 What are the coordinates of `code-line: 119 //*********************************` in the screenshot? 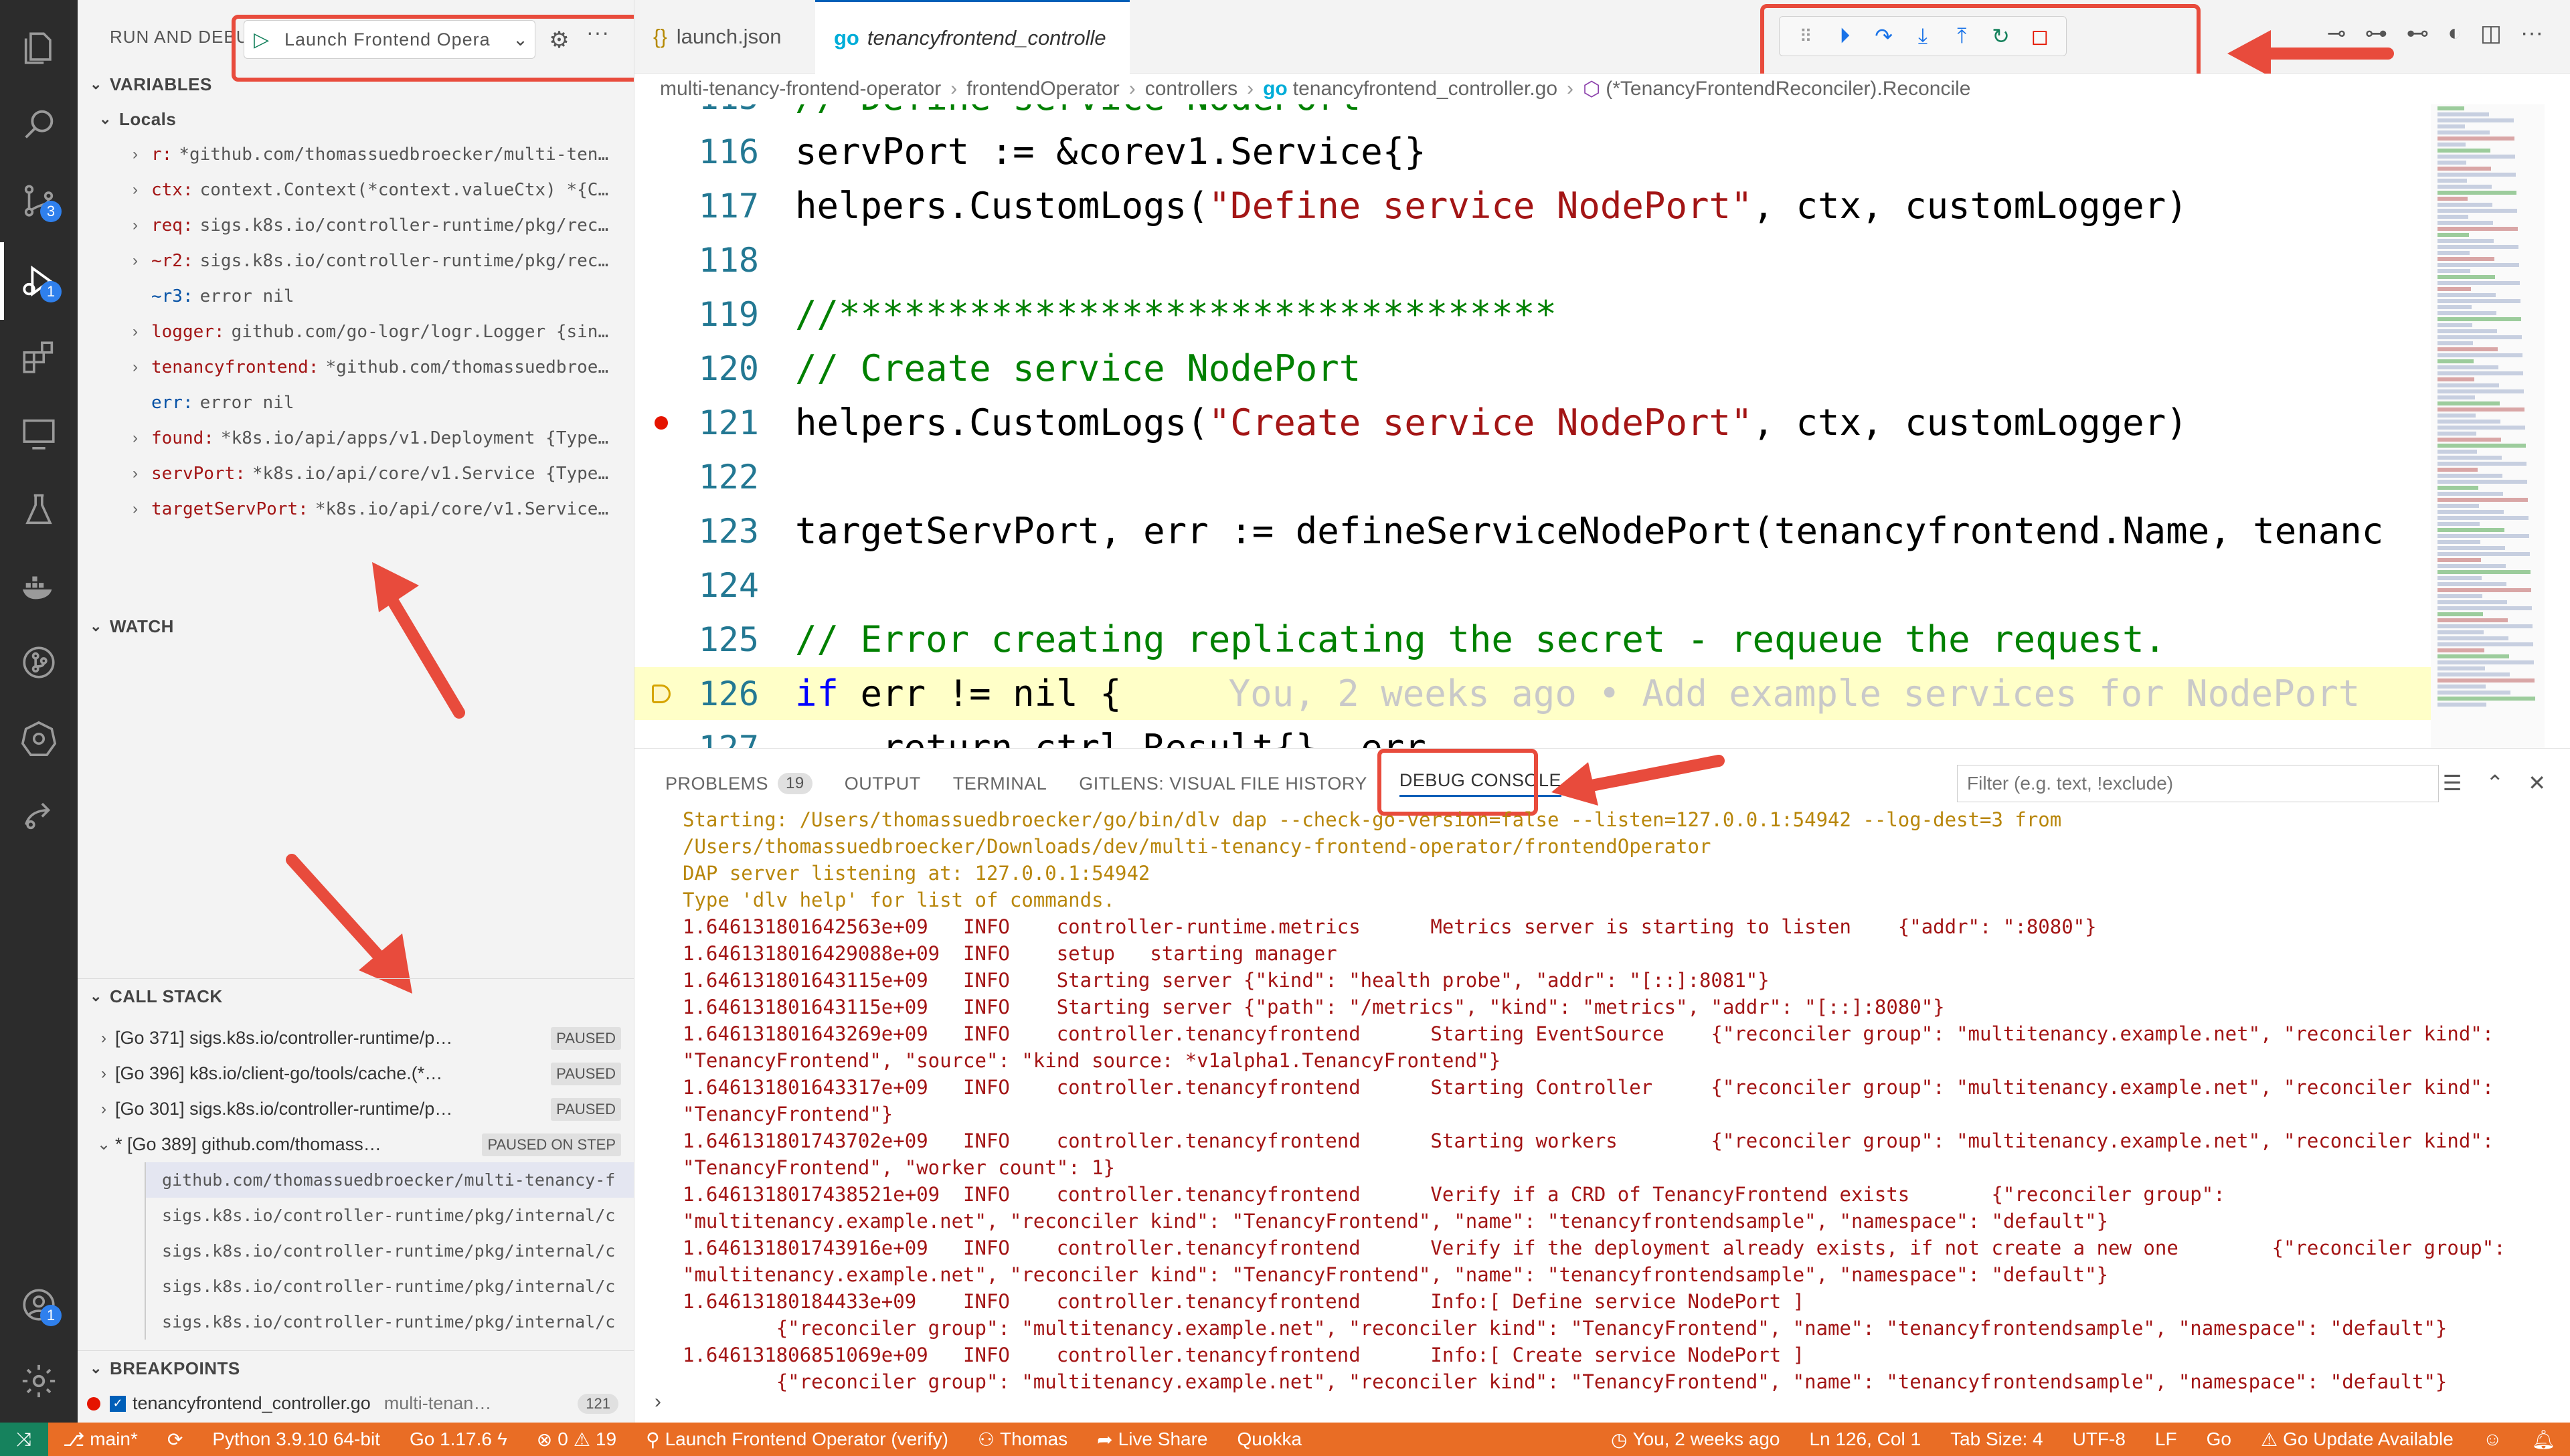 It's located at (1534, 314).